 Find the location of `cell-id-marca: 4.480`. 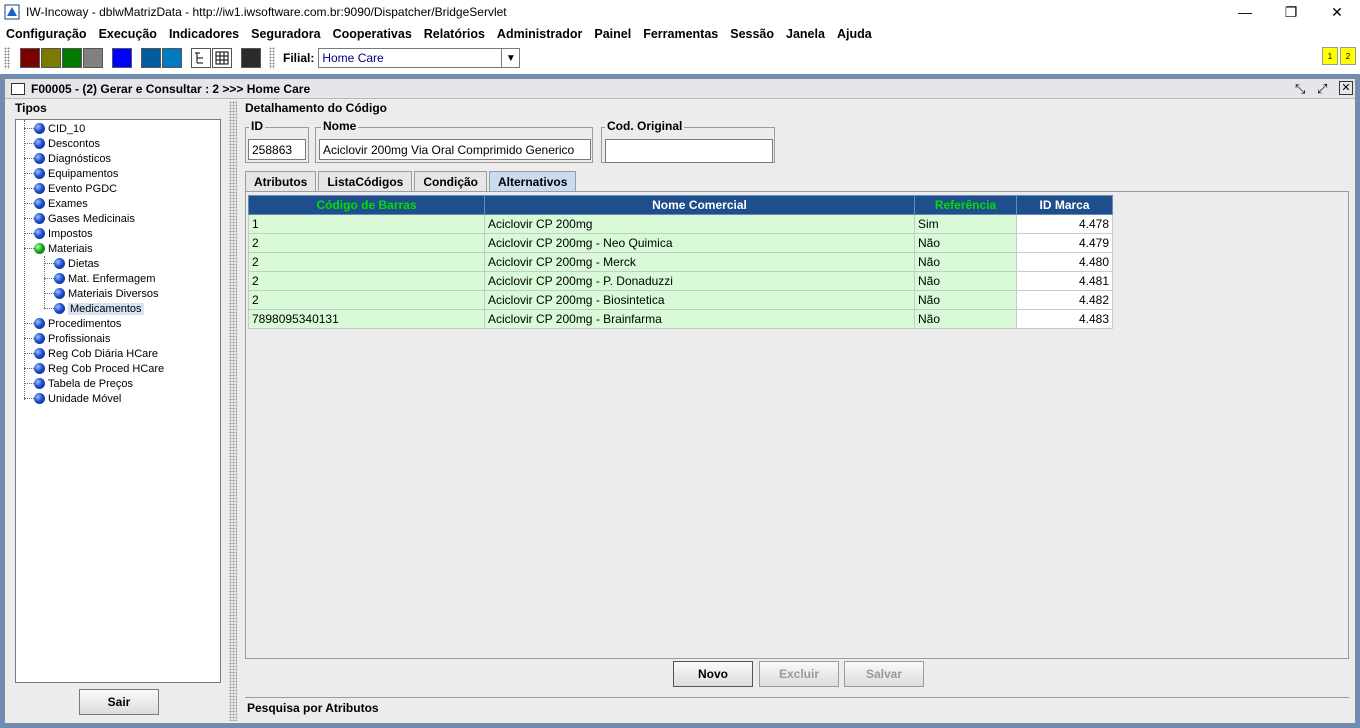

cell-id-marca: 4.480 is located at coordinates (1064, 262).